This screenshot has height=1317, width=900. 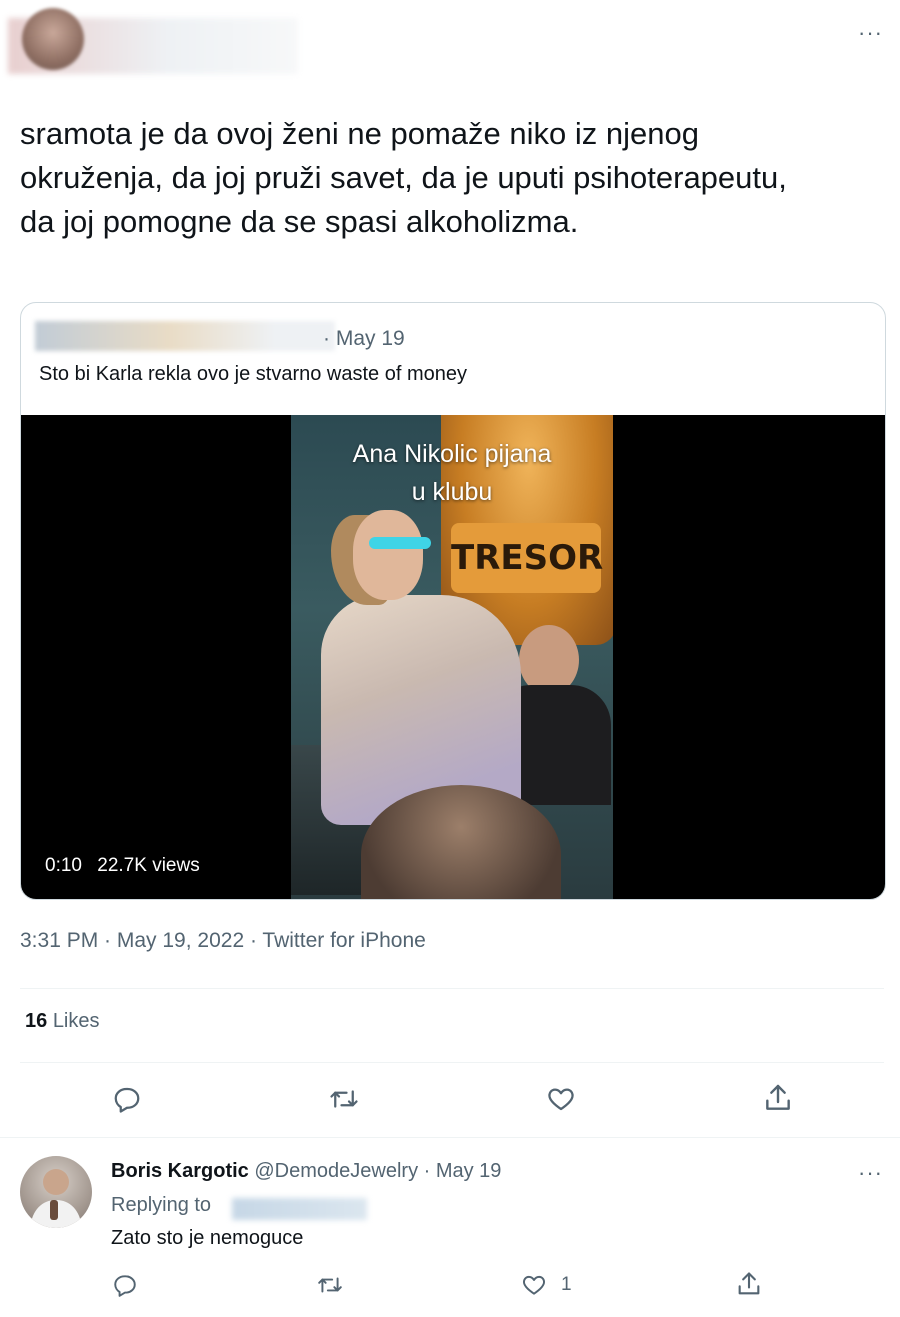 I want to click on reply-reply-button, so click(x=125, y=1285).